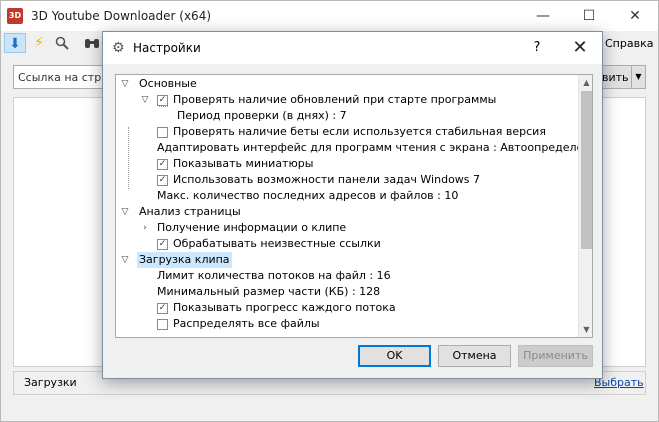 The height and width of the screenshot is (422, 659). I want to click on url-placeholder: Ссылка на стран, so click(67, 77).